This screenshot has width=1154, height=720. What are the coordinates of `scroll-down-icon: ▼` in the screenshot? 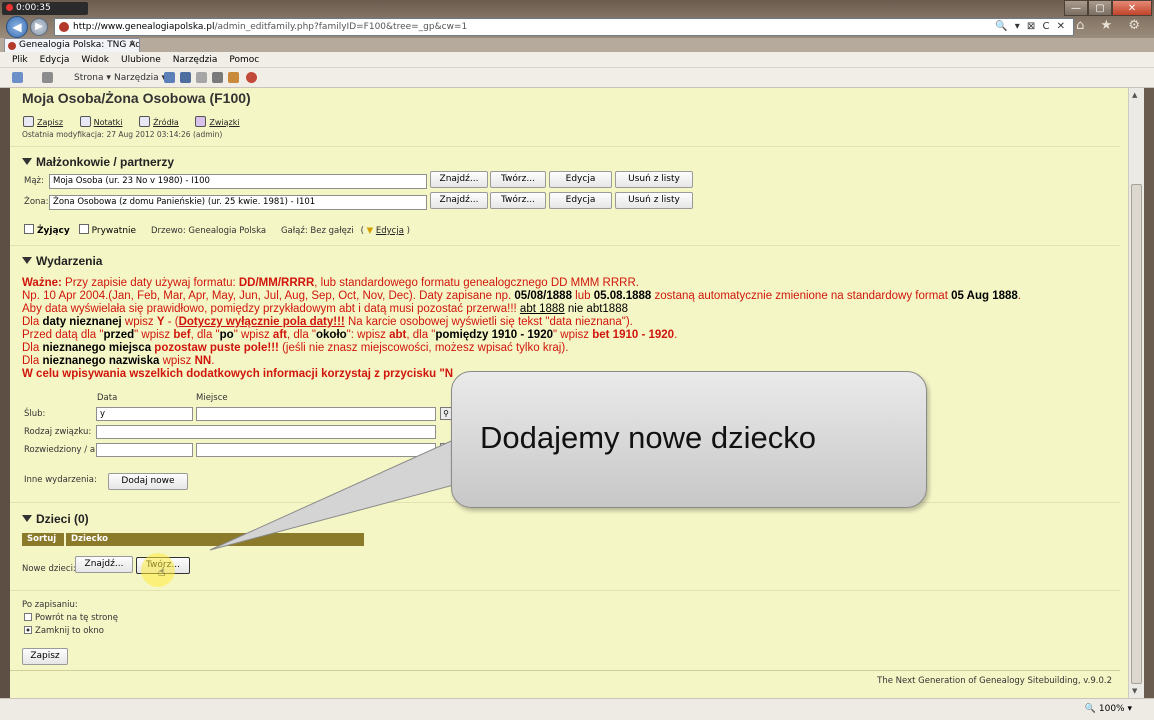 It's located at (1134, 691).